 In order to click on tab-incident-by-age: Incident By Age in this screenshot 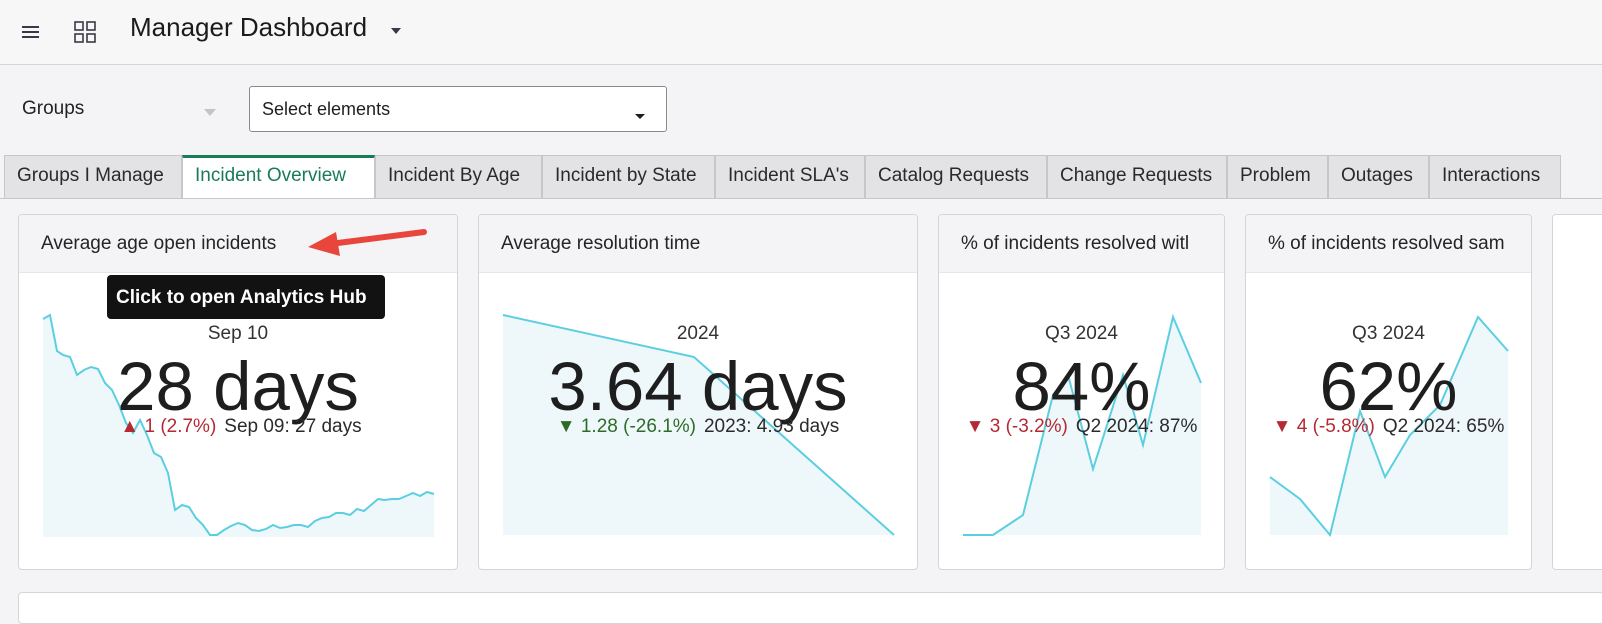, I will do `click(458, 176)`.